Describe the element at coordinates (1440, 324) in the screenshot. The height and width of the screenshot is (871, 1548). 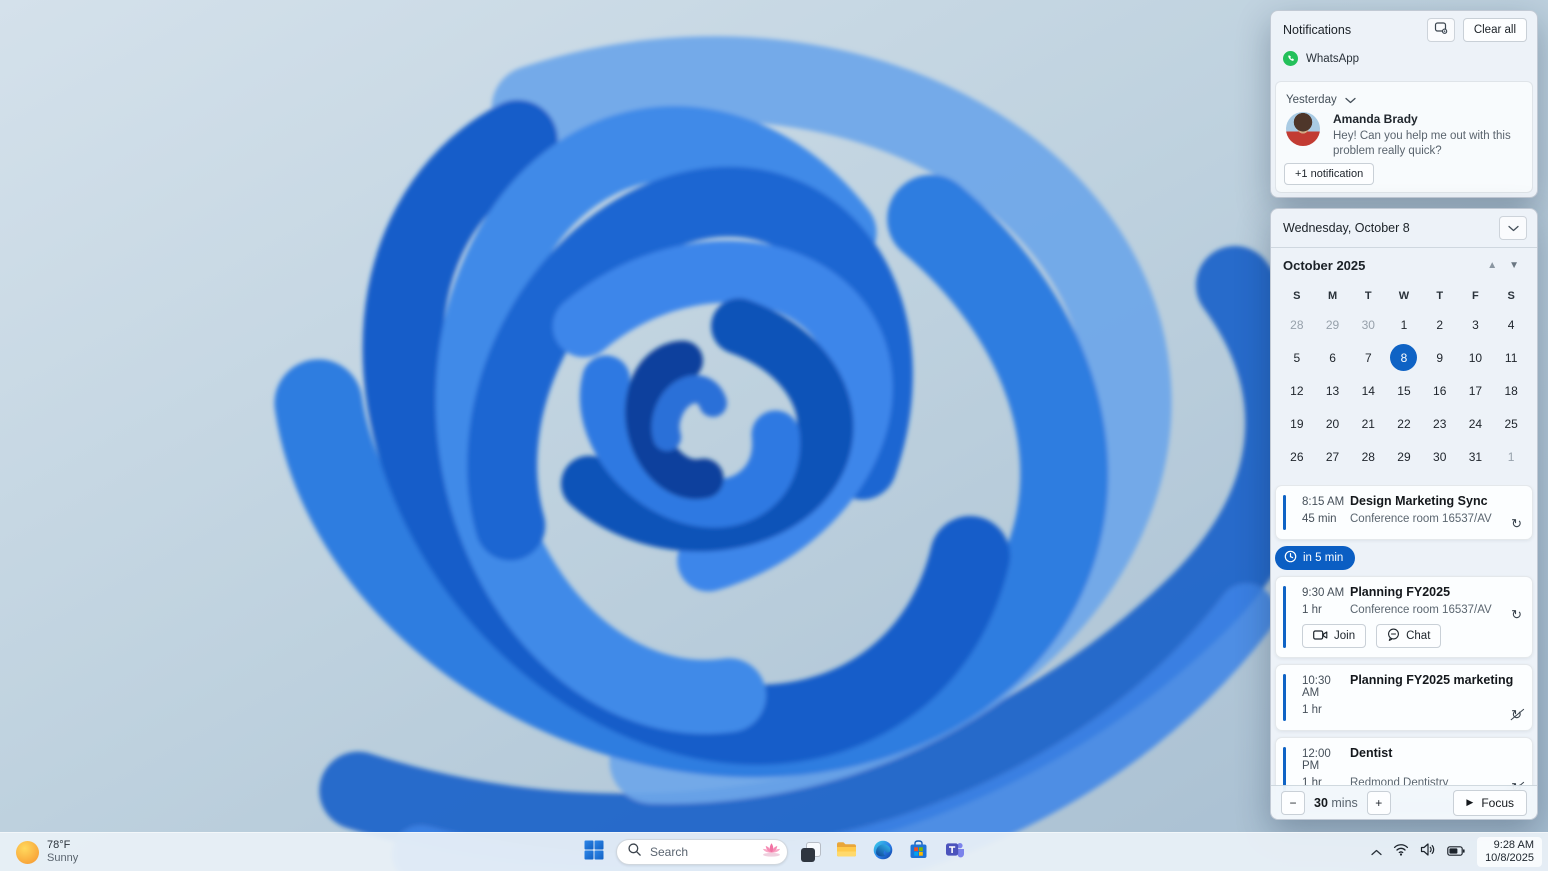
I see `calendar-day: 2` at that location.